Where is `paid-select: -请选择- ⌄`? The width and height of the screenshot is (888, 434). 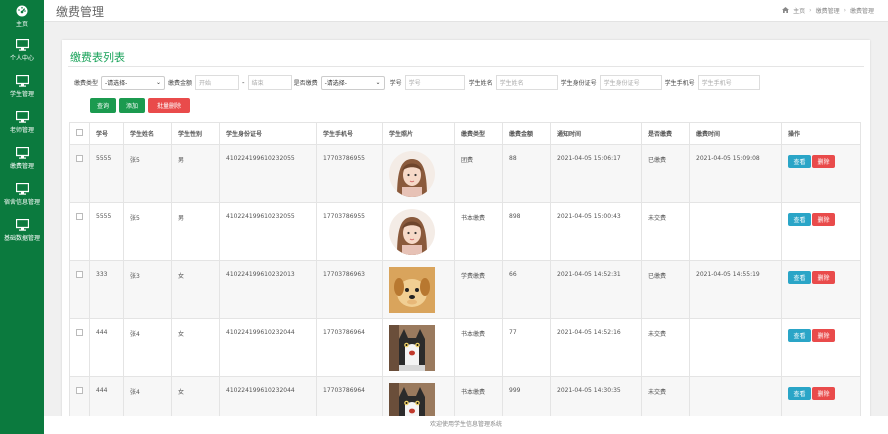
paid-select: -请选择- ⌄ is located at coordinates (352, 82).